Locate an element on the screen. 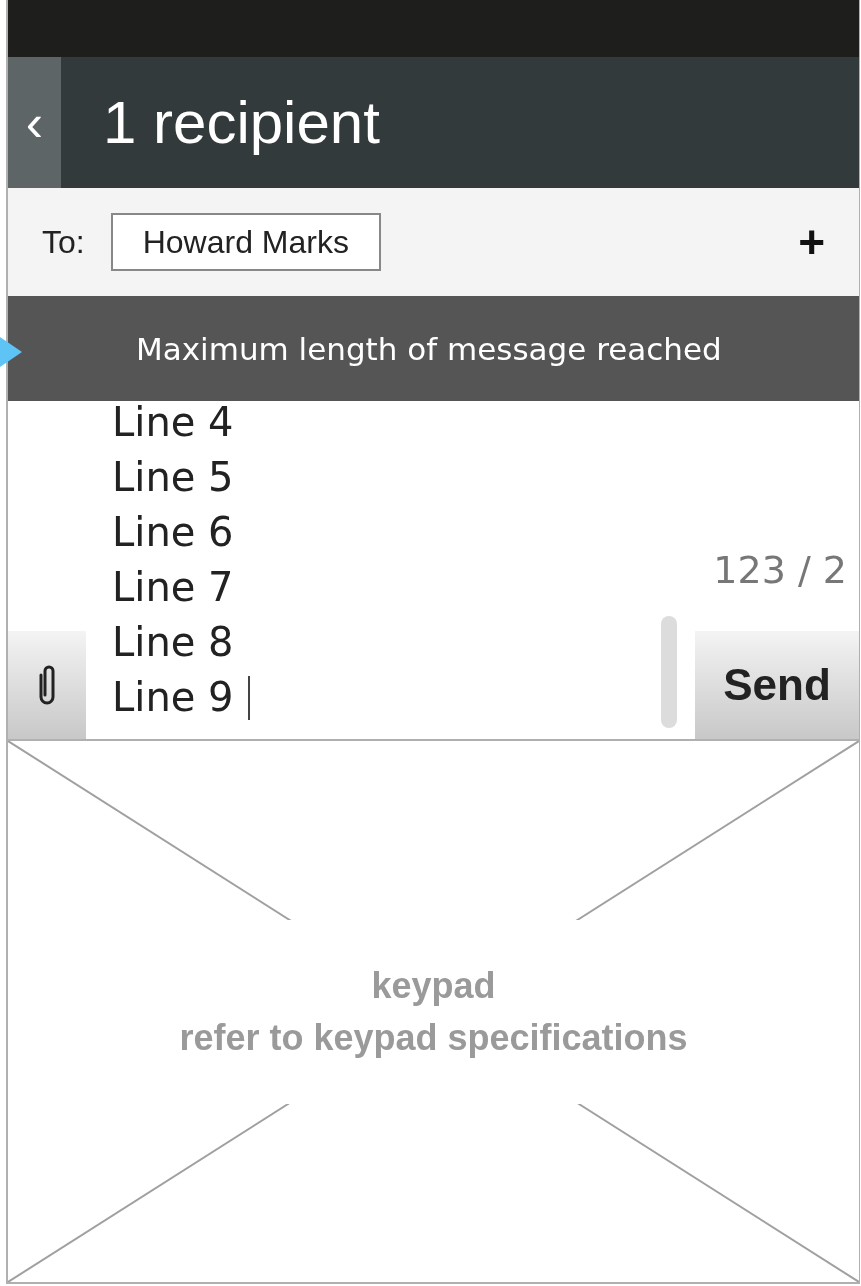  keypad-label: refer to keypad specifications is located at coordinates (433, 1037).